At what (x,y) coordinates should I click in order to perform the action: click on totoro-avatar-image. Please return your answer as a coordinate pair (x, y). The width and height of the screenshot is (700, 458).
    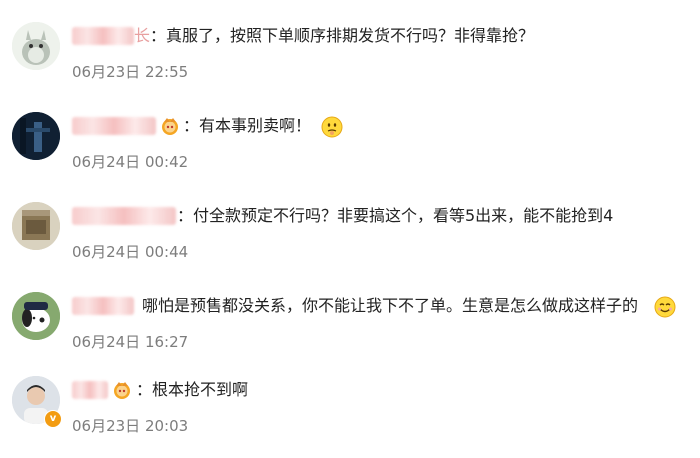
    Looking at the image, I should click on (36, 46).